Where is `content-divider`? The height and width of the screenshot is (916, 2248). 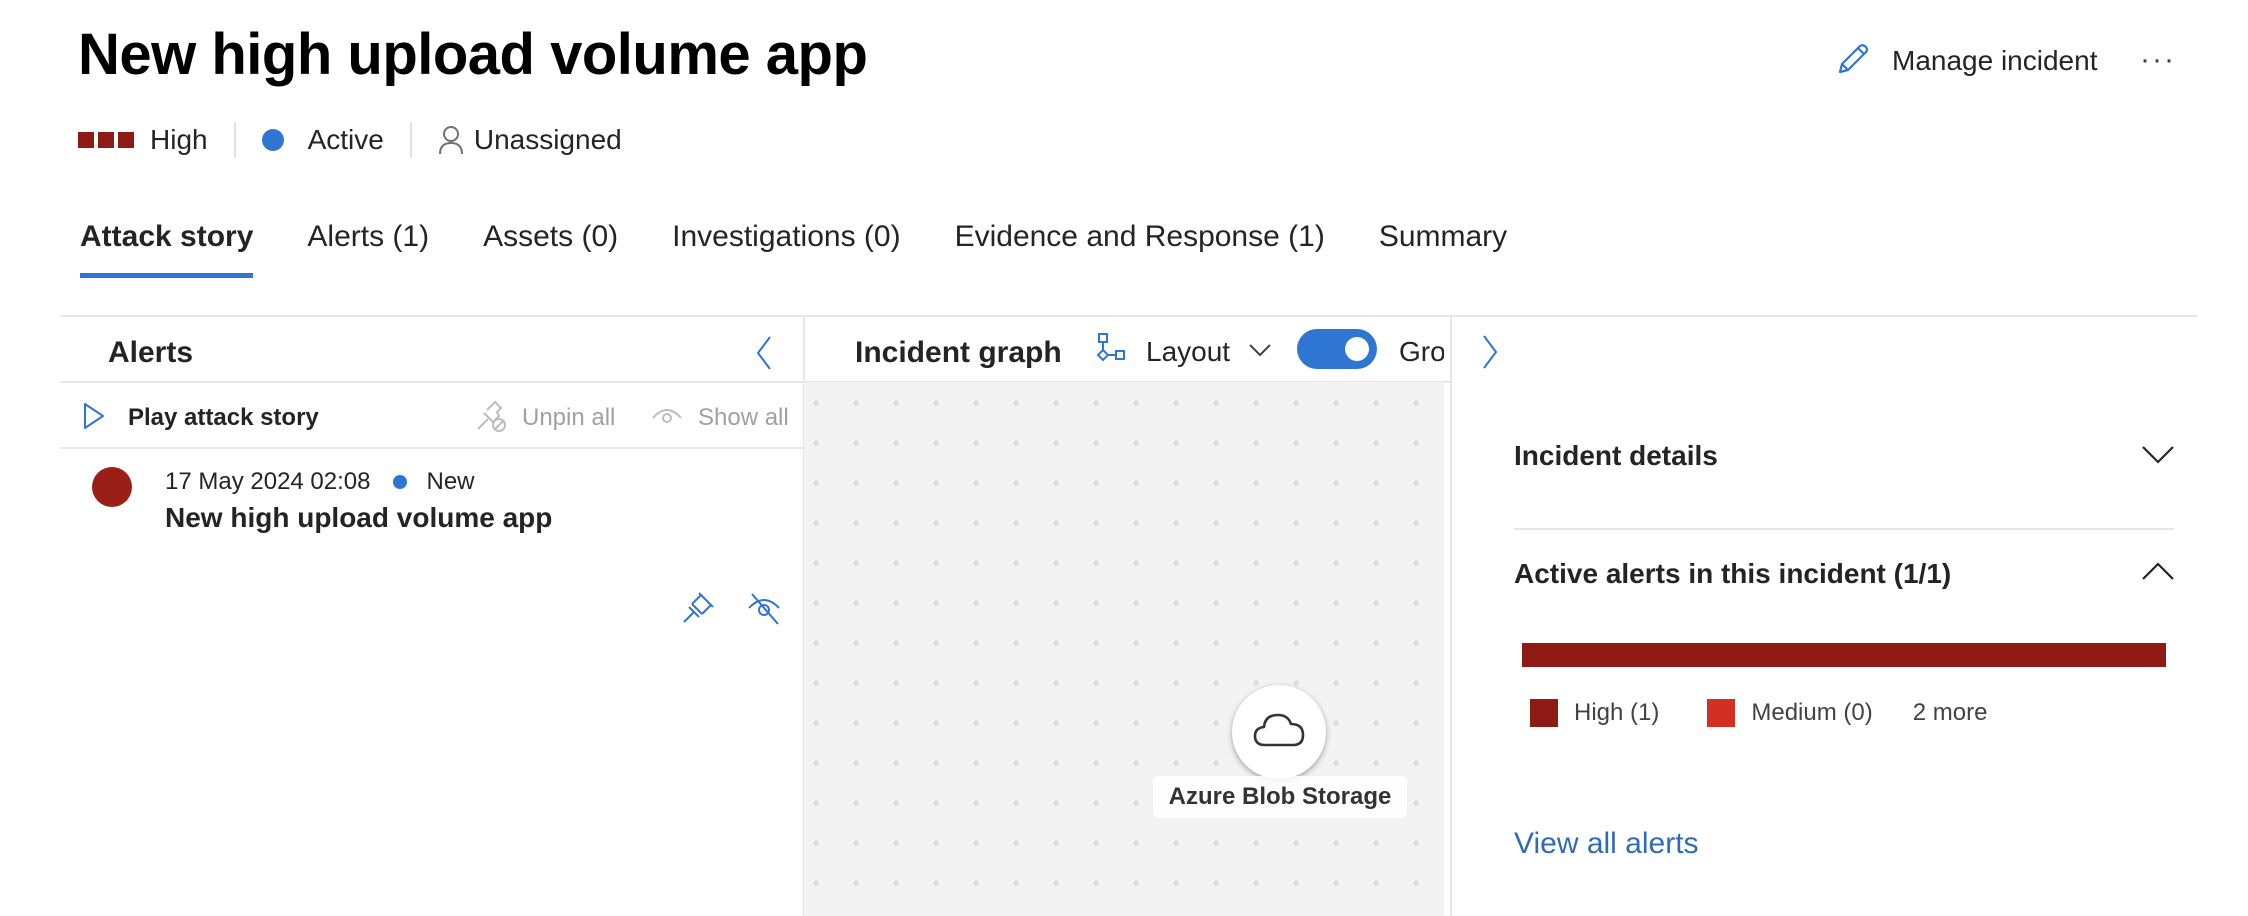 content-divider is located at coordinates (1128, 316).